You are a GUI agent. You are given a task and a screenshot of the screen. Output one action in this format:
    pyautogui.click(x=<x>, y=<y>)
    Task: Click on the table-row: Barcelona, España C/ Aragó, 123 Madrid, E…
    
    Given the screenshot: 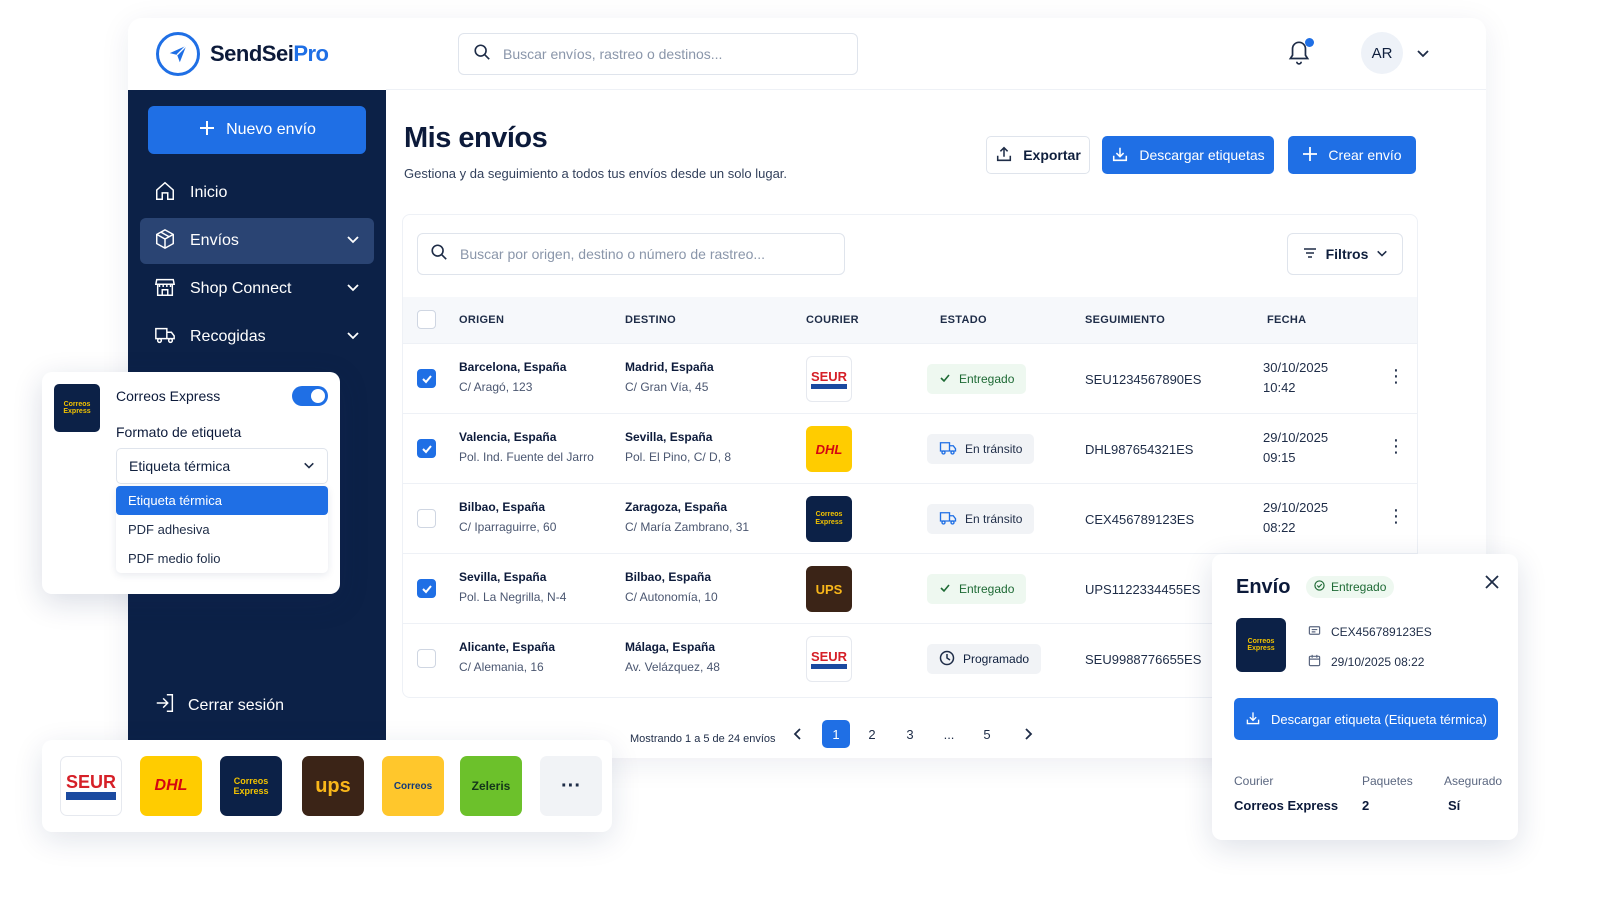 What is the action you would take?
    pyautogui.click(x=910, y=378)
    